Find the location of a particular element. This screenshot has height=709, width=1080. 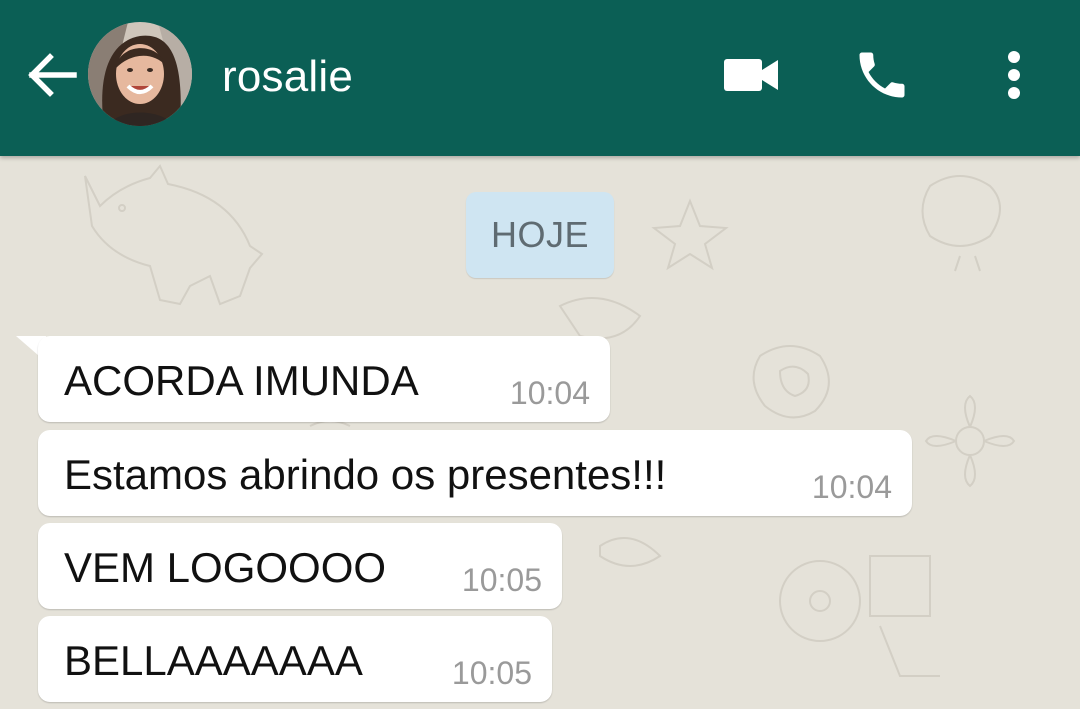

arrow-left-icon is located at coordinates (52, 75).